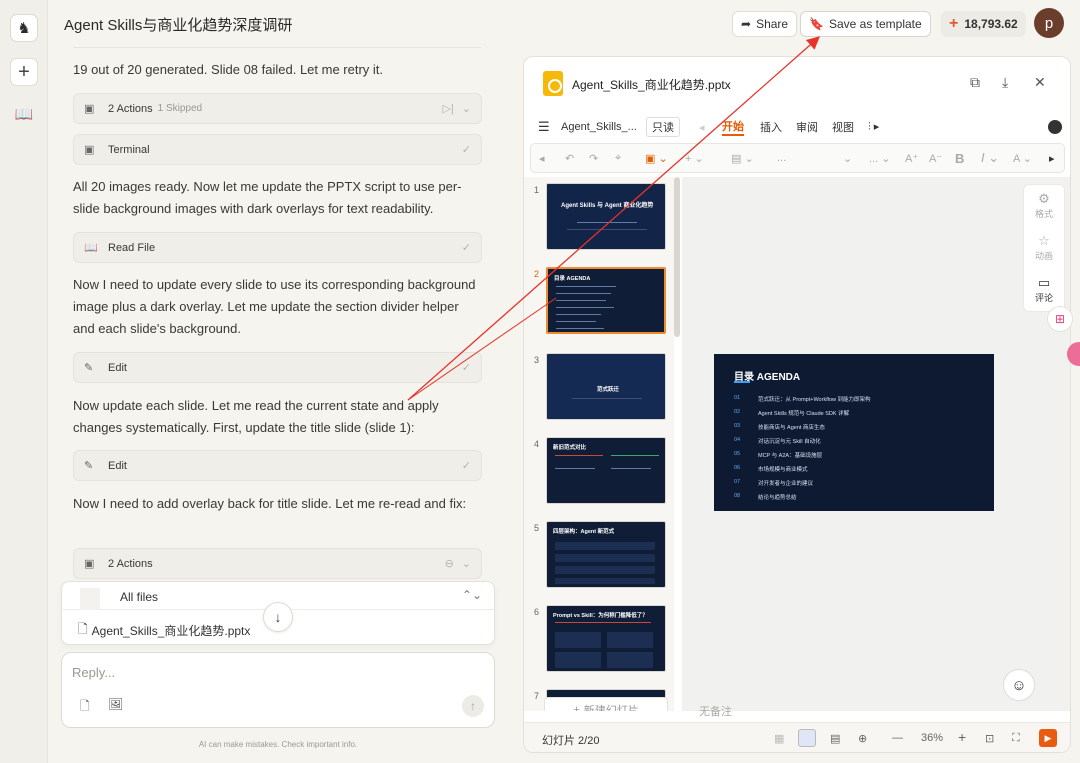 Image resolution: width=1080 pixels, height=763 pixels. I want to click on share-button: ➦ Share, so click(765, 24).